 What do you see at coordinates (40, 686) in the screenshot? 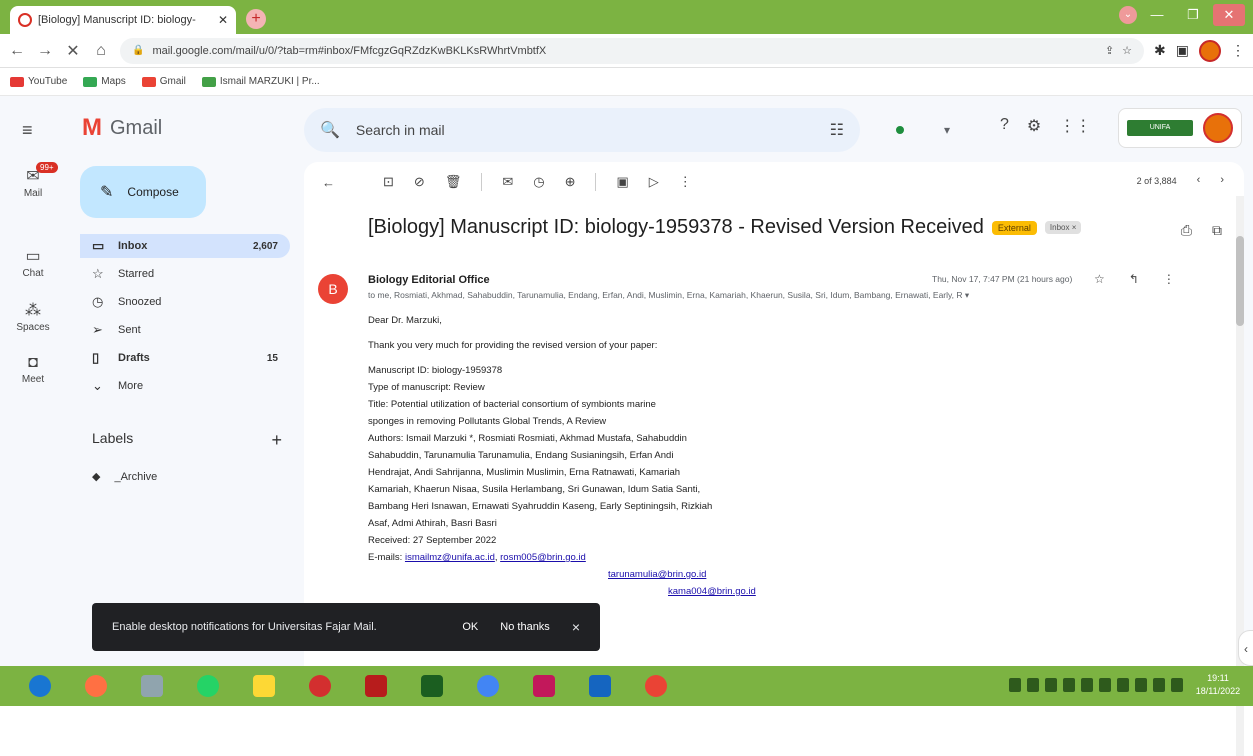
I see `start-button` at bounding box center [40, 686].